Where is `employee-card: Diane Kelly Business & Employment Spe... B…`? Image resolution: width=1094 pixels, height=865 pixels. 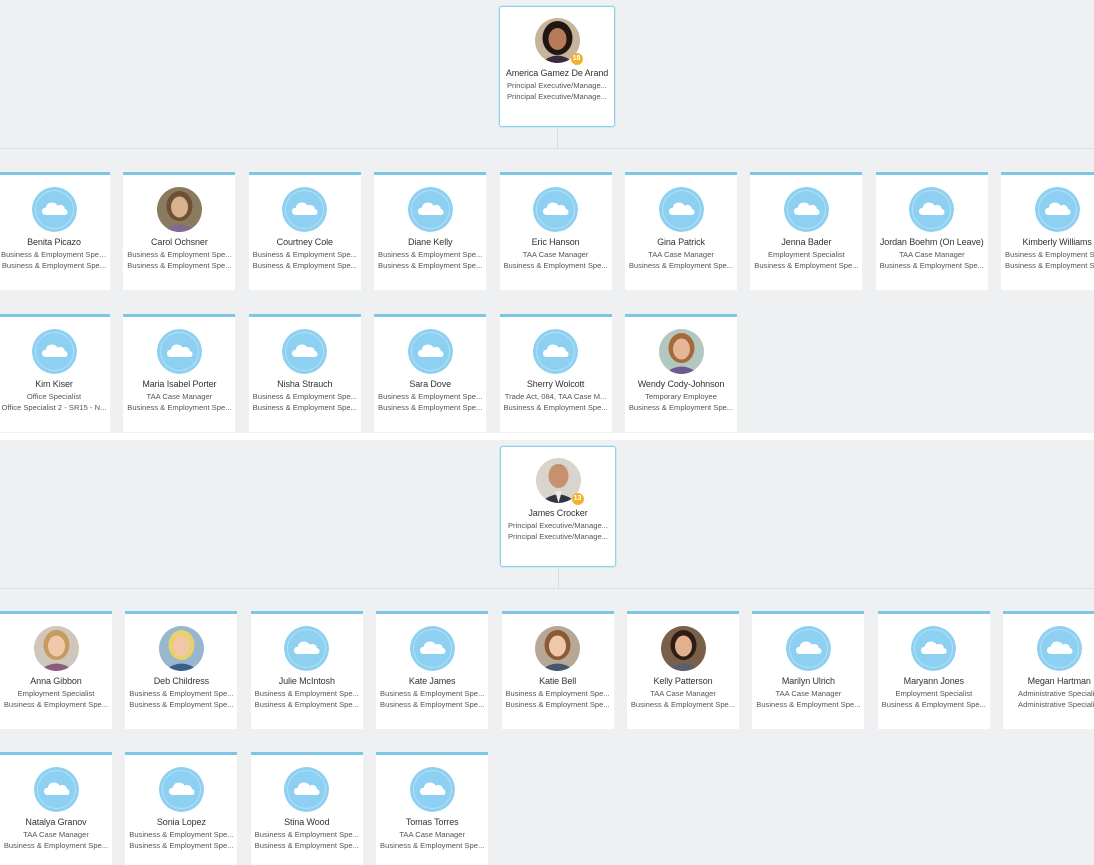
employee-card: Diane Kelly Business & Employment Spe... B… is located at coordinates (430, 231).